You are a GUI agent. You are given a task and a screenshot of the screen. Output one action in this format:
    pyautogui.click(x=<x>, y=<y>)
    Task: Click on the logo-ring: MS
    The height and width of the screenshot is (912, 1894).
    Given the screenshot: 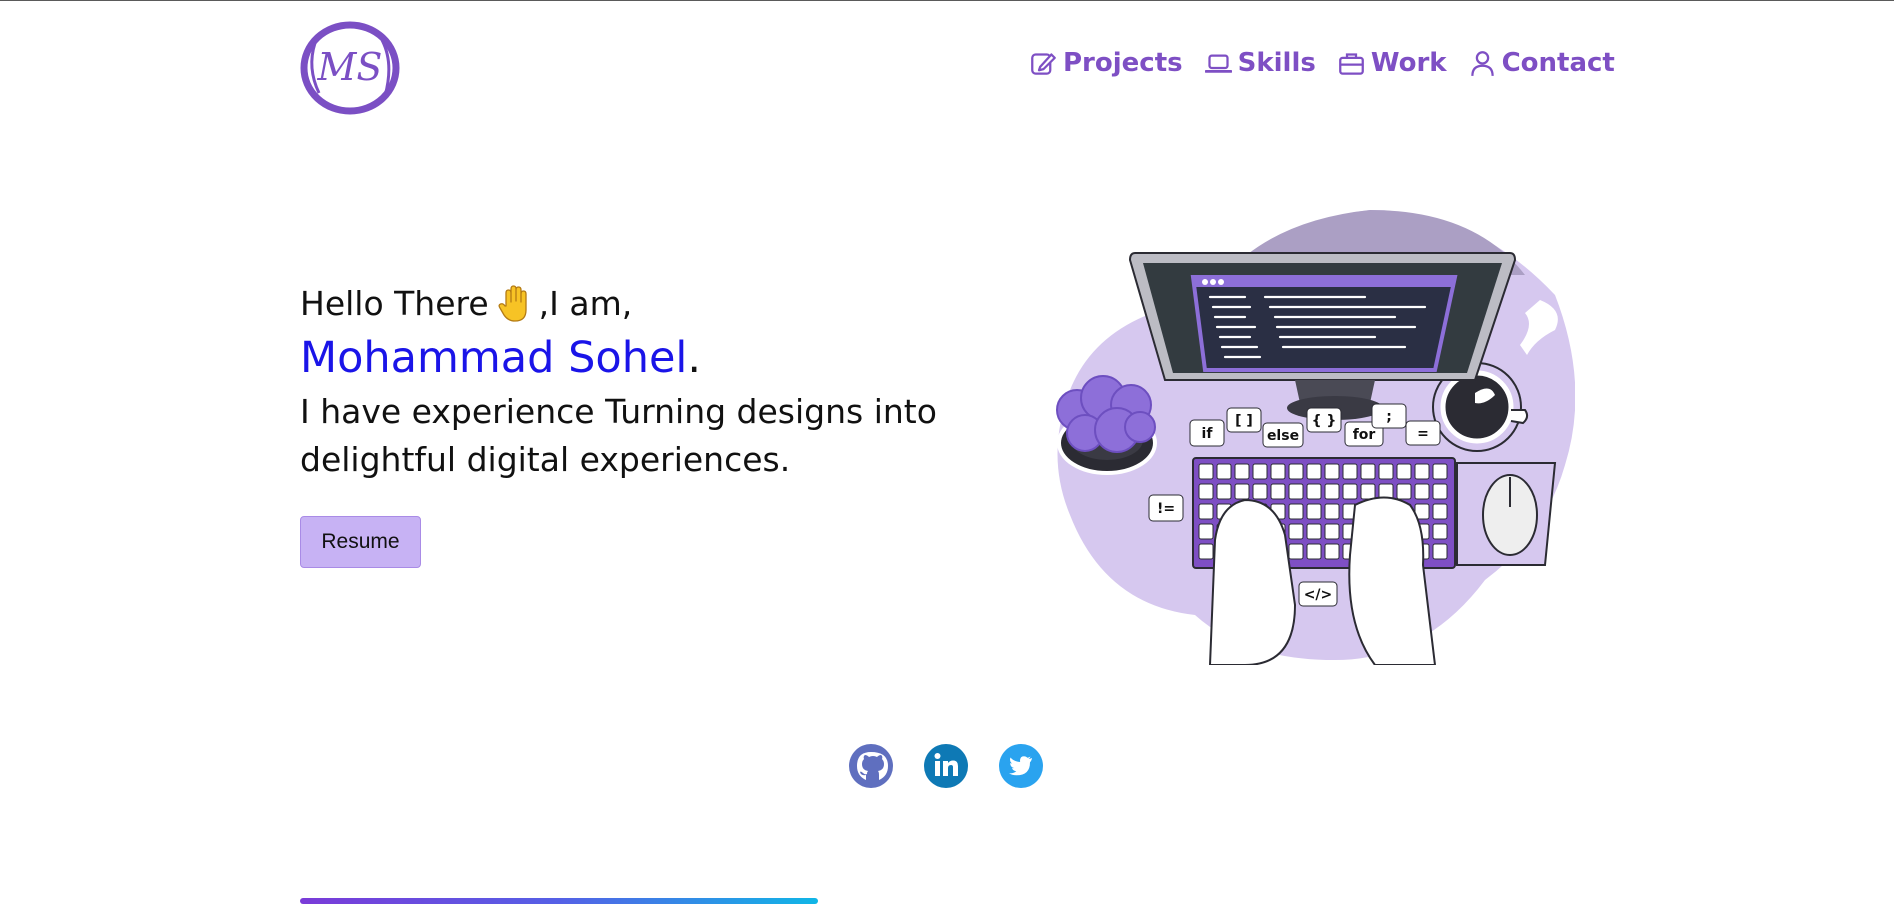 What is the action you would take?
    pyautogui.click(x=350, y=68)
    